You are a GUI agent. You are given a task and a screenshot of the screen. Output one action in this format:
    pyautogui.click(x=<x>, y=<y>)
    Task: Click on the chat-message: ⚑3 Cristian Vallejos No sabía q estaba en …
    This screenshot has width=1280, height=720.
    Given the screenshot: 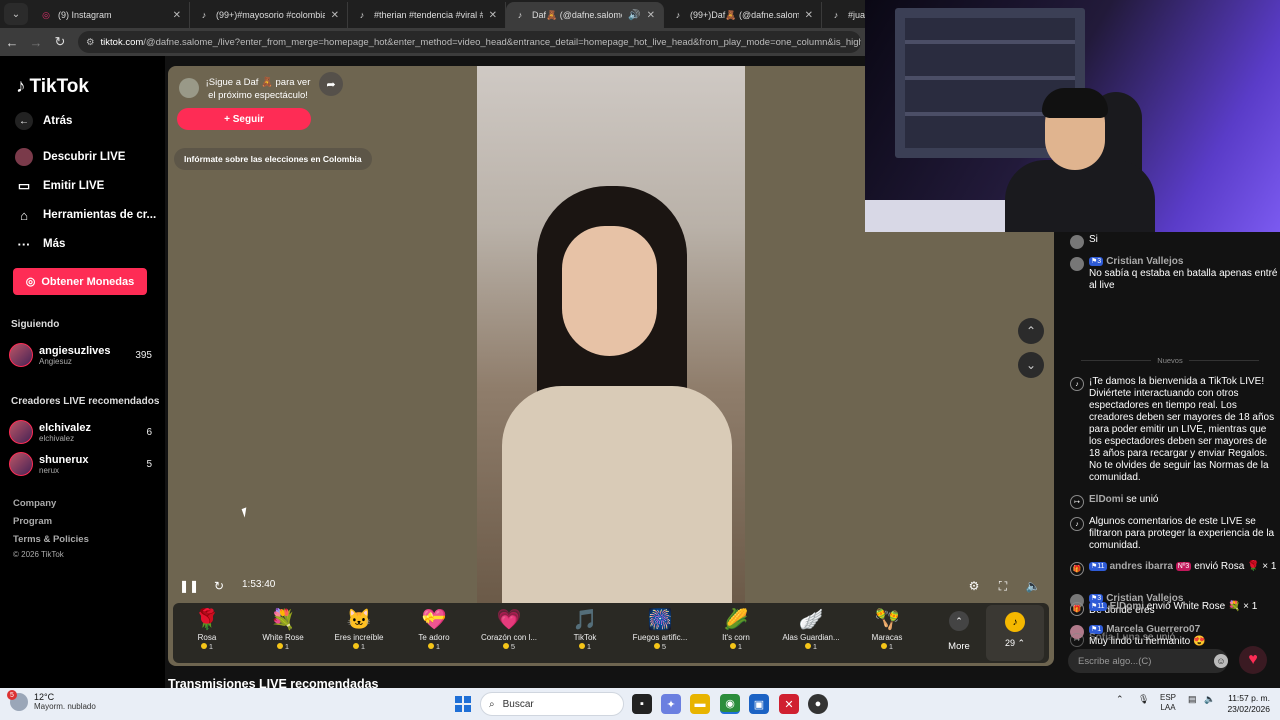 What is the action you would take?
    pyautogui.click(x=1174, y=274)
    